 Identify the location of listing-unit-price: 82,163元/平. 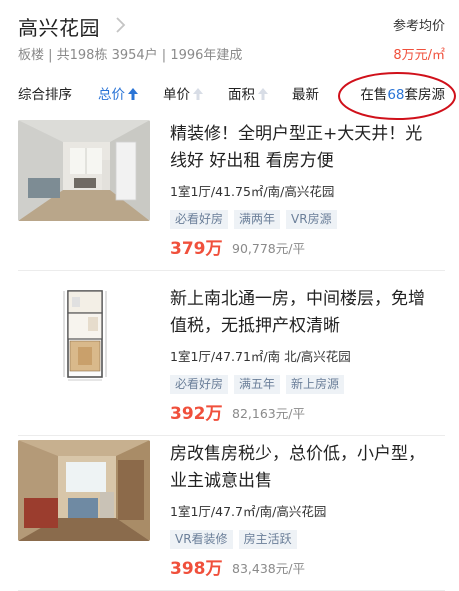
(268, 413).